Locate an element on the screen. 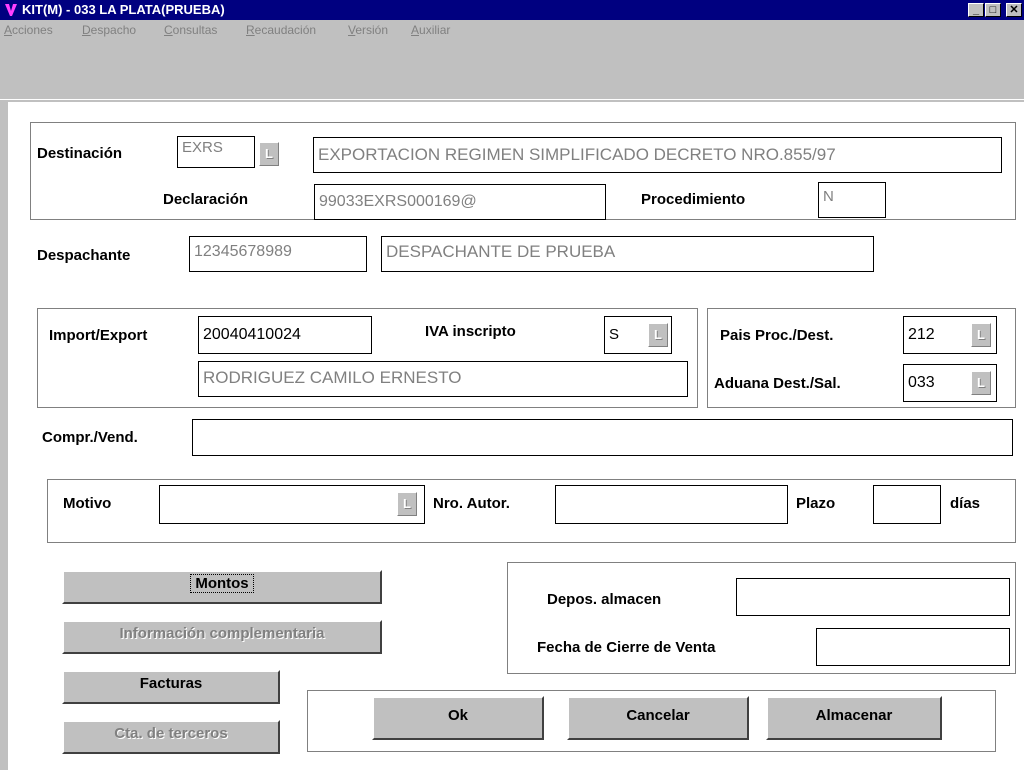 This screenshot has height=770, width=1024. informacion-complementaria-label: Información complementaria is located at coordinates (222, 633).